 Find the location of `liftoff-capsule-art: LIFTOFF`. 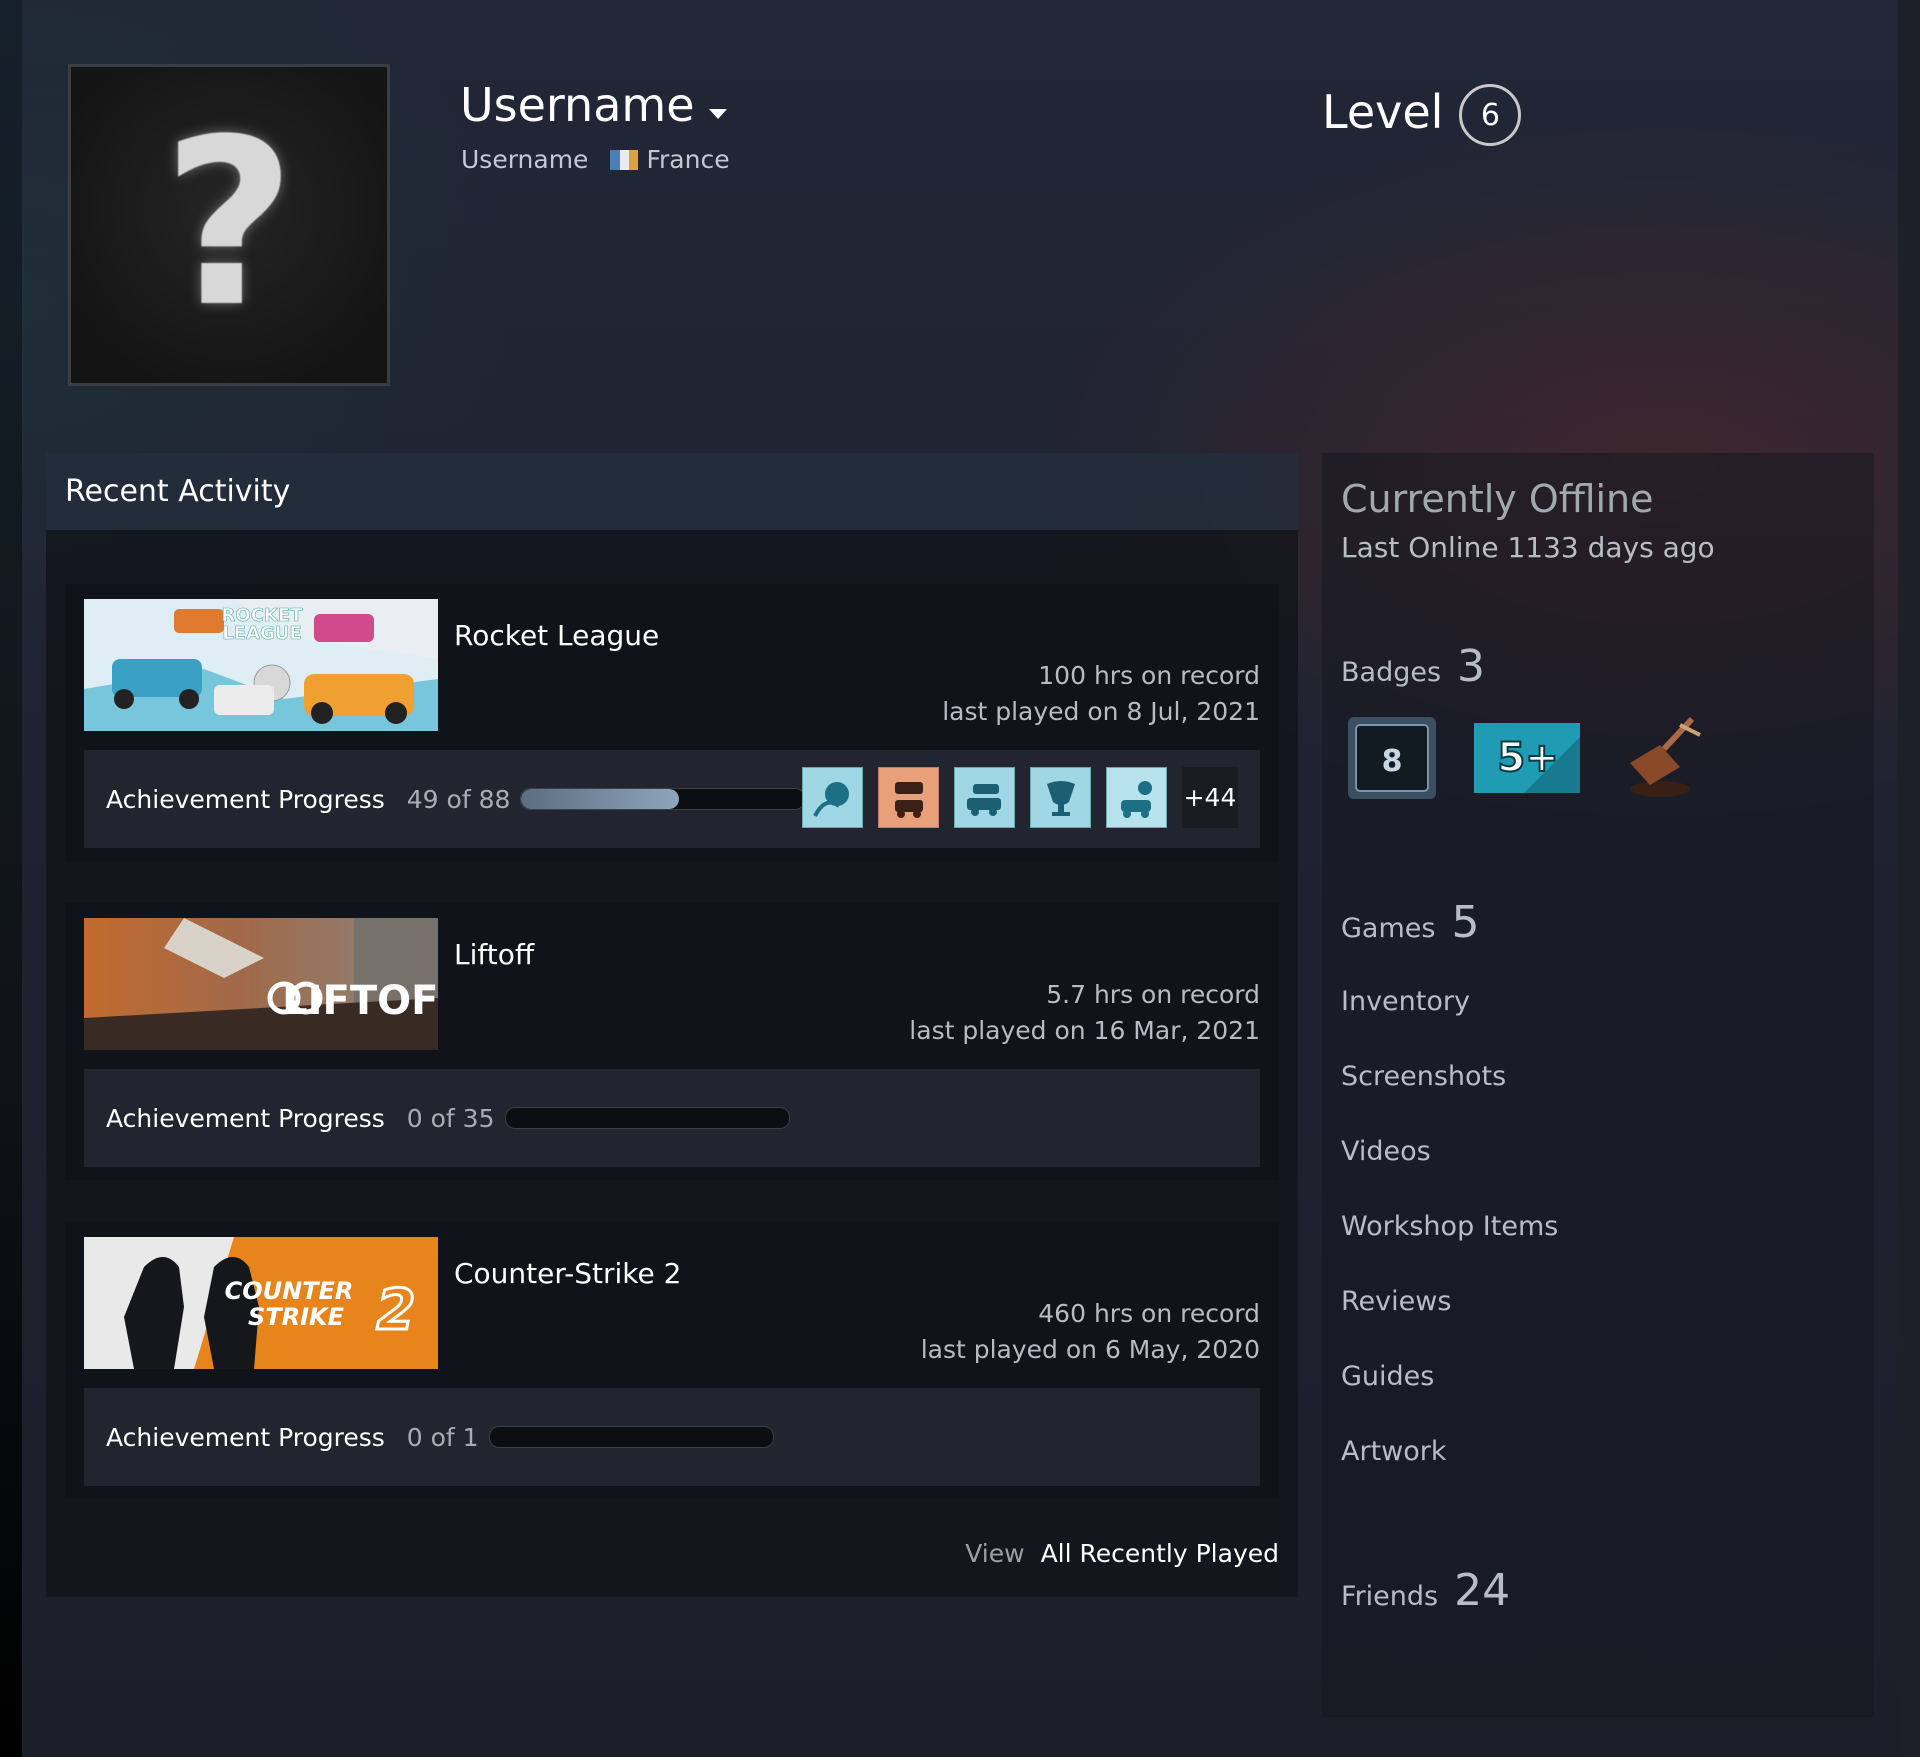

liftoff-capsule-art: LIFTOFF is located at coordinates (261, 984).